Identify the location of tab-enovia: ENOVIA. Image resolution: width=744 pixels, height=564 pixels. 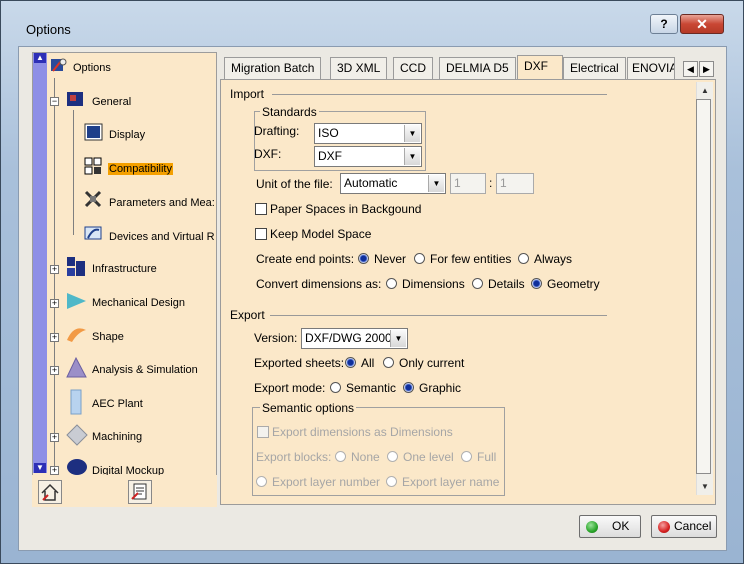
(651, 68).